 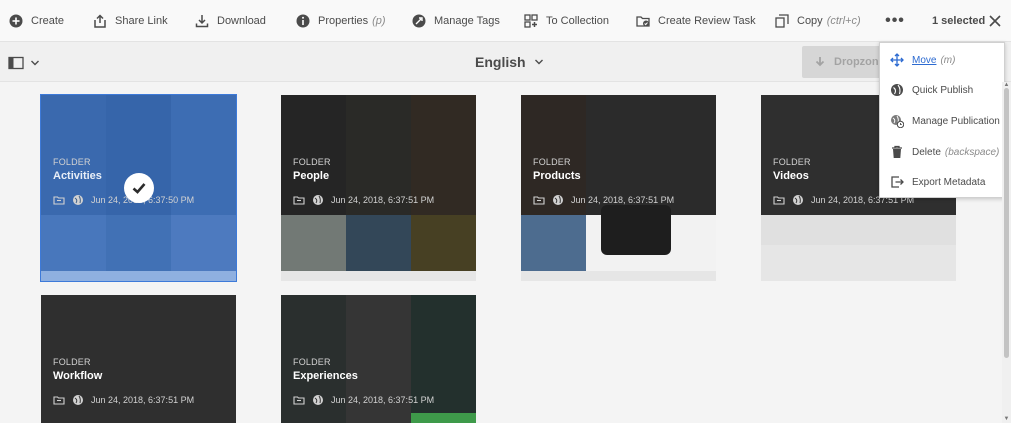 I want to click on scroll-down-arrow: ▼, so click(x=1006, y=419).